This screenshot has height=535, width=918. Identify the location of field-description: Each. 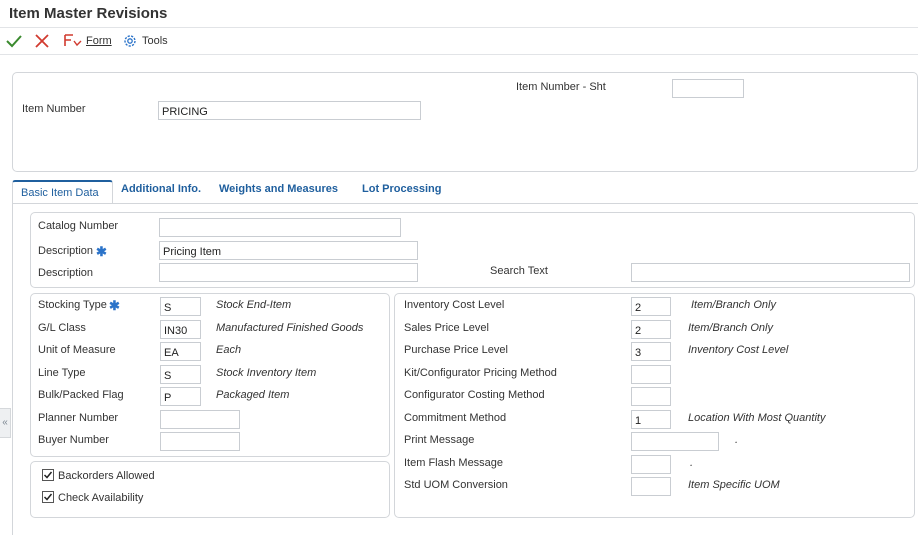
(229, 350).